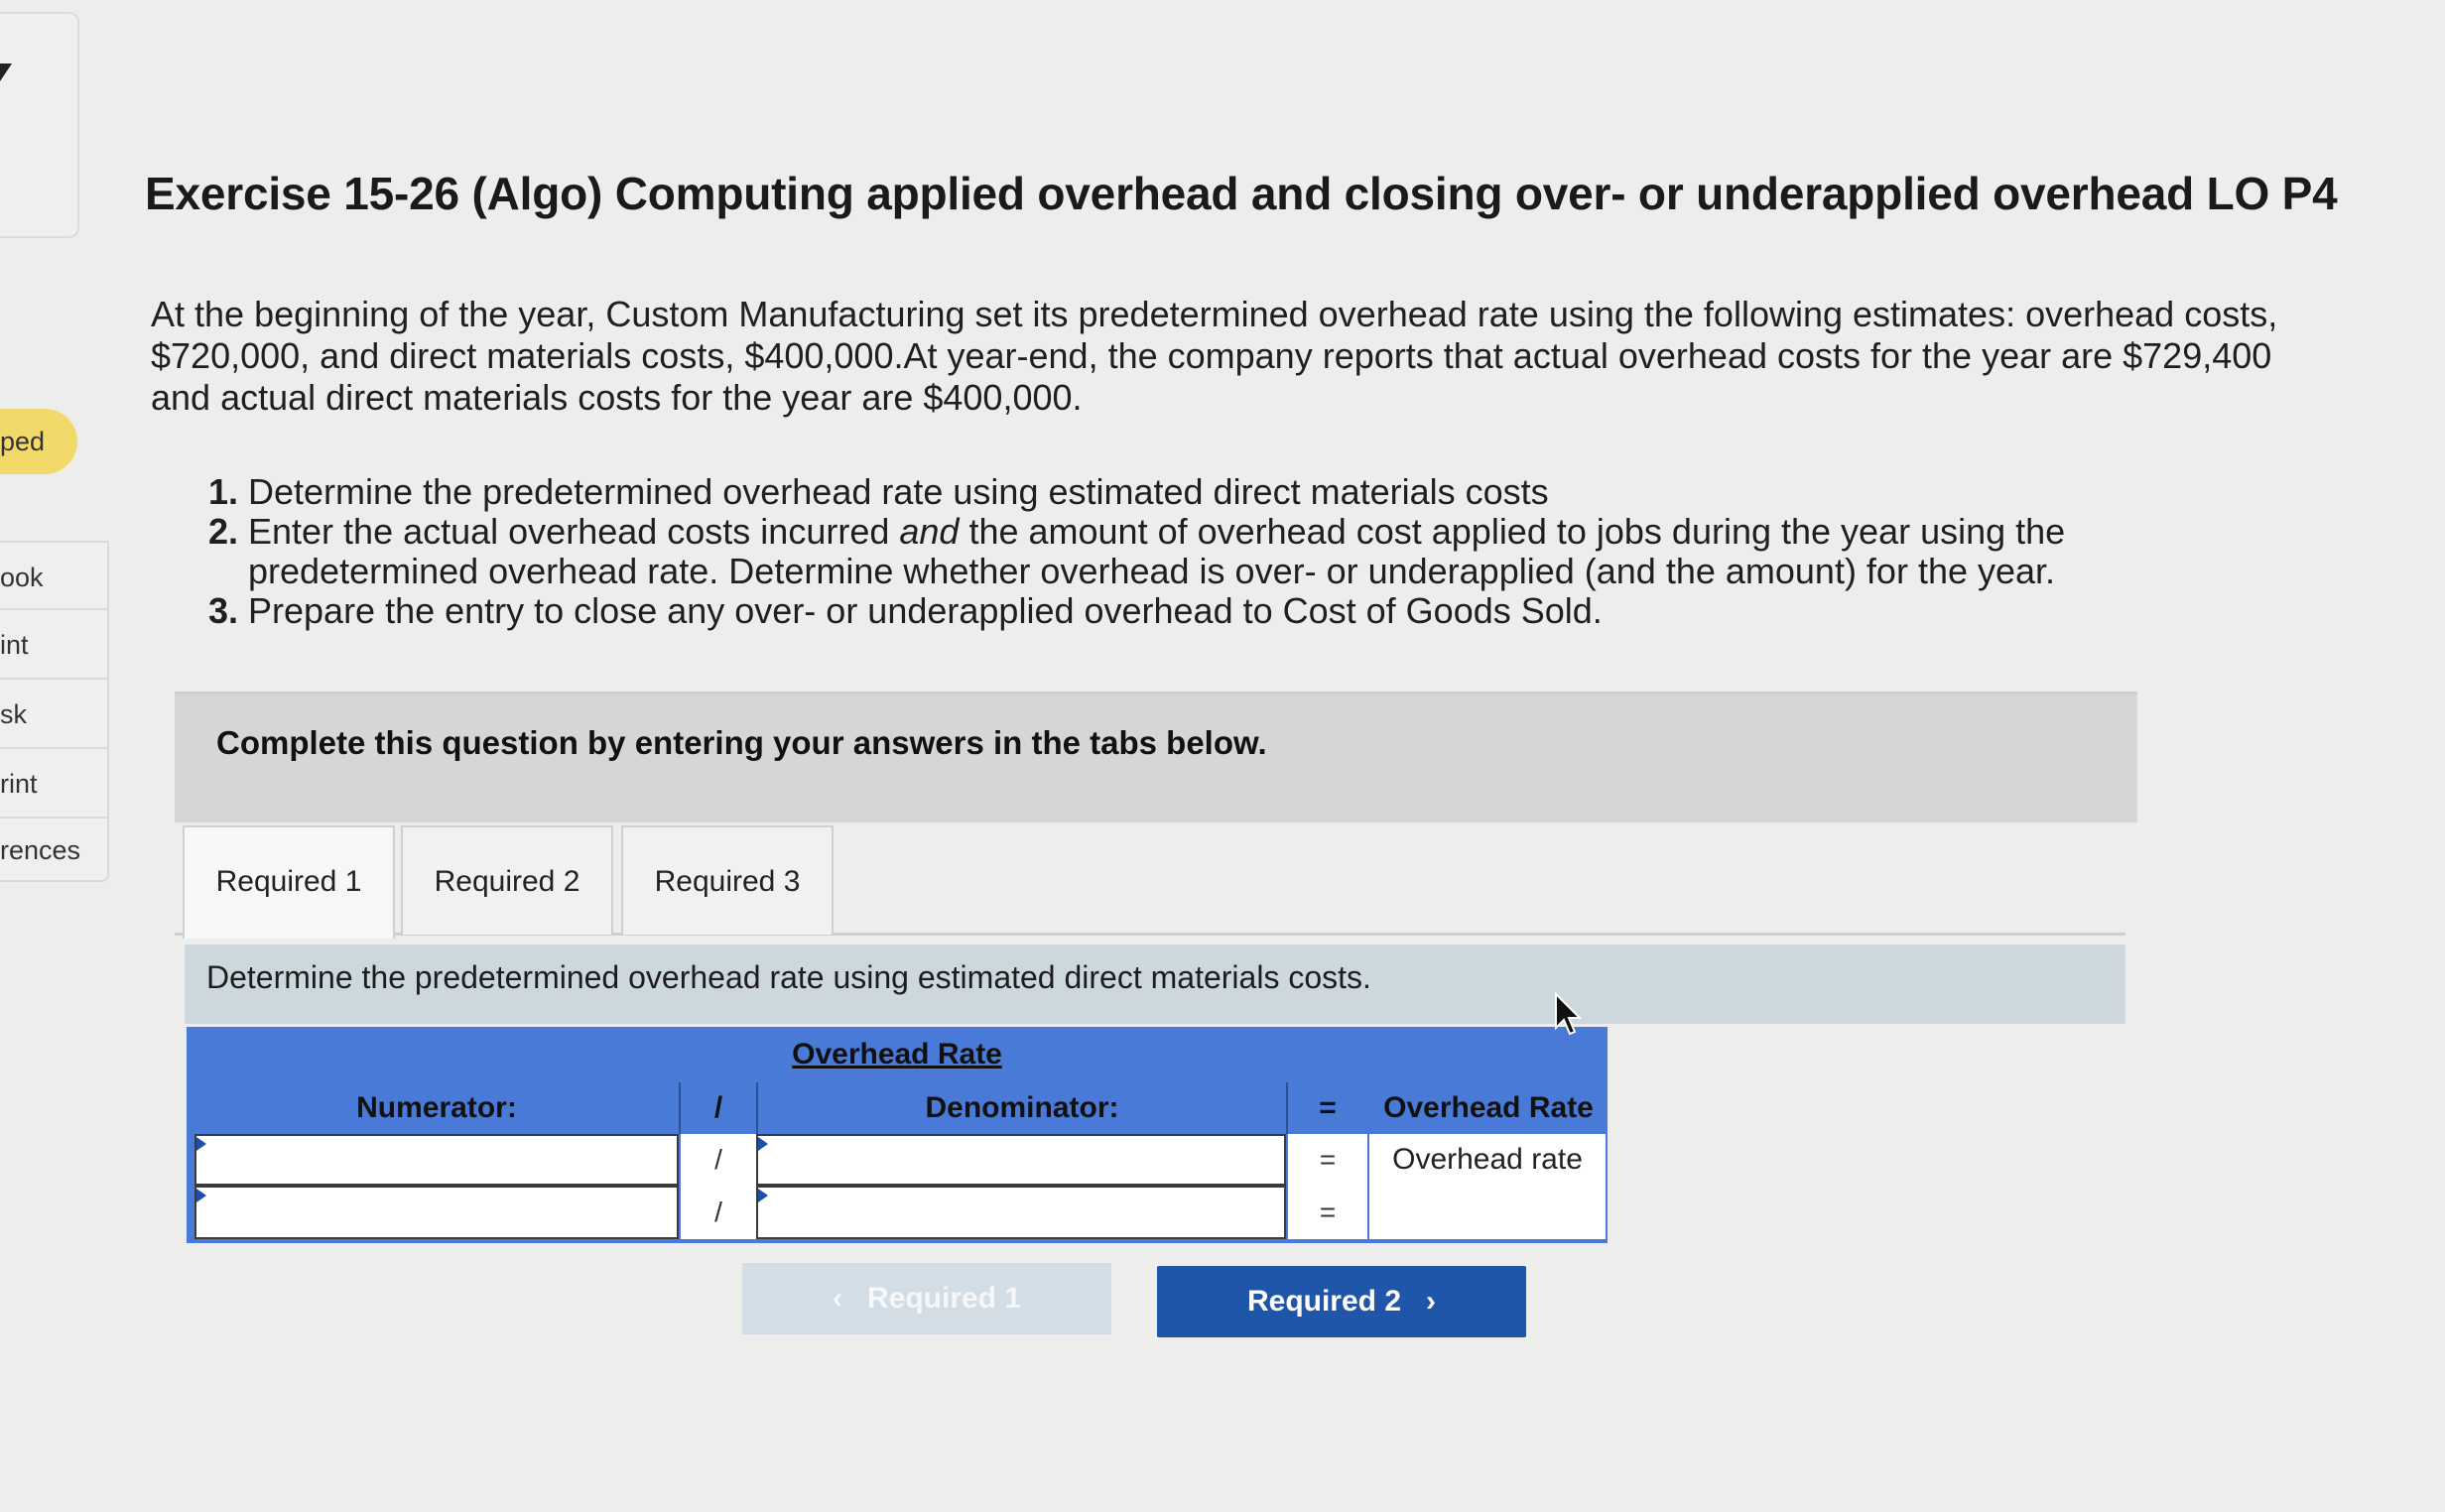 Image resolution: width=2445 pixels, height=1512 pixels. Describe the element at coordinates (55, 575) in the screenshot. I see `sidebar-item-ebook: ook` at that location.